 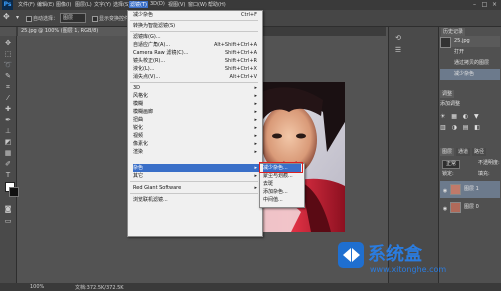 I want to click on menu-filter: 滤镜(T), so click(x=138, y=4).